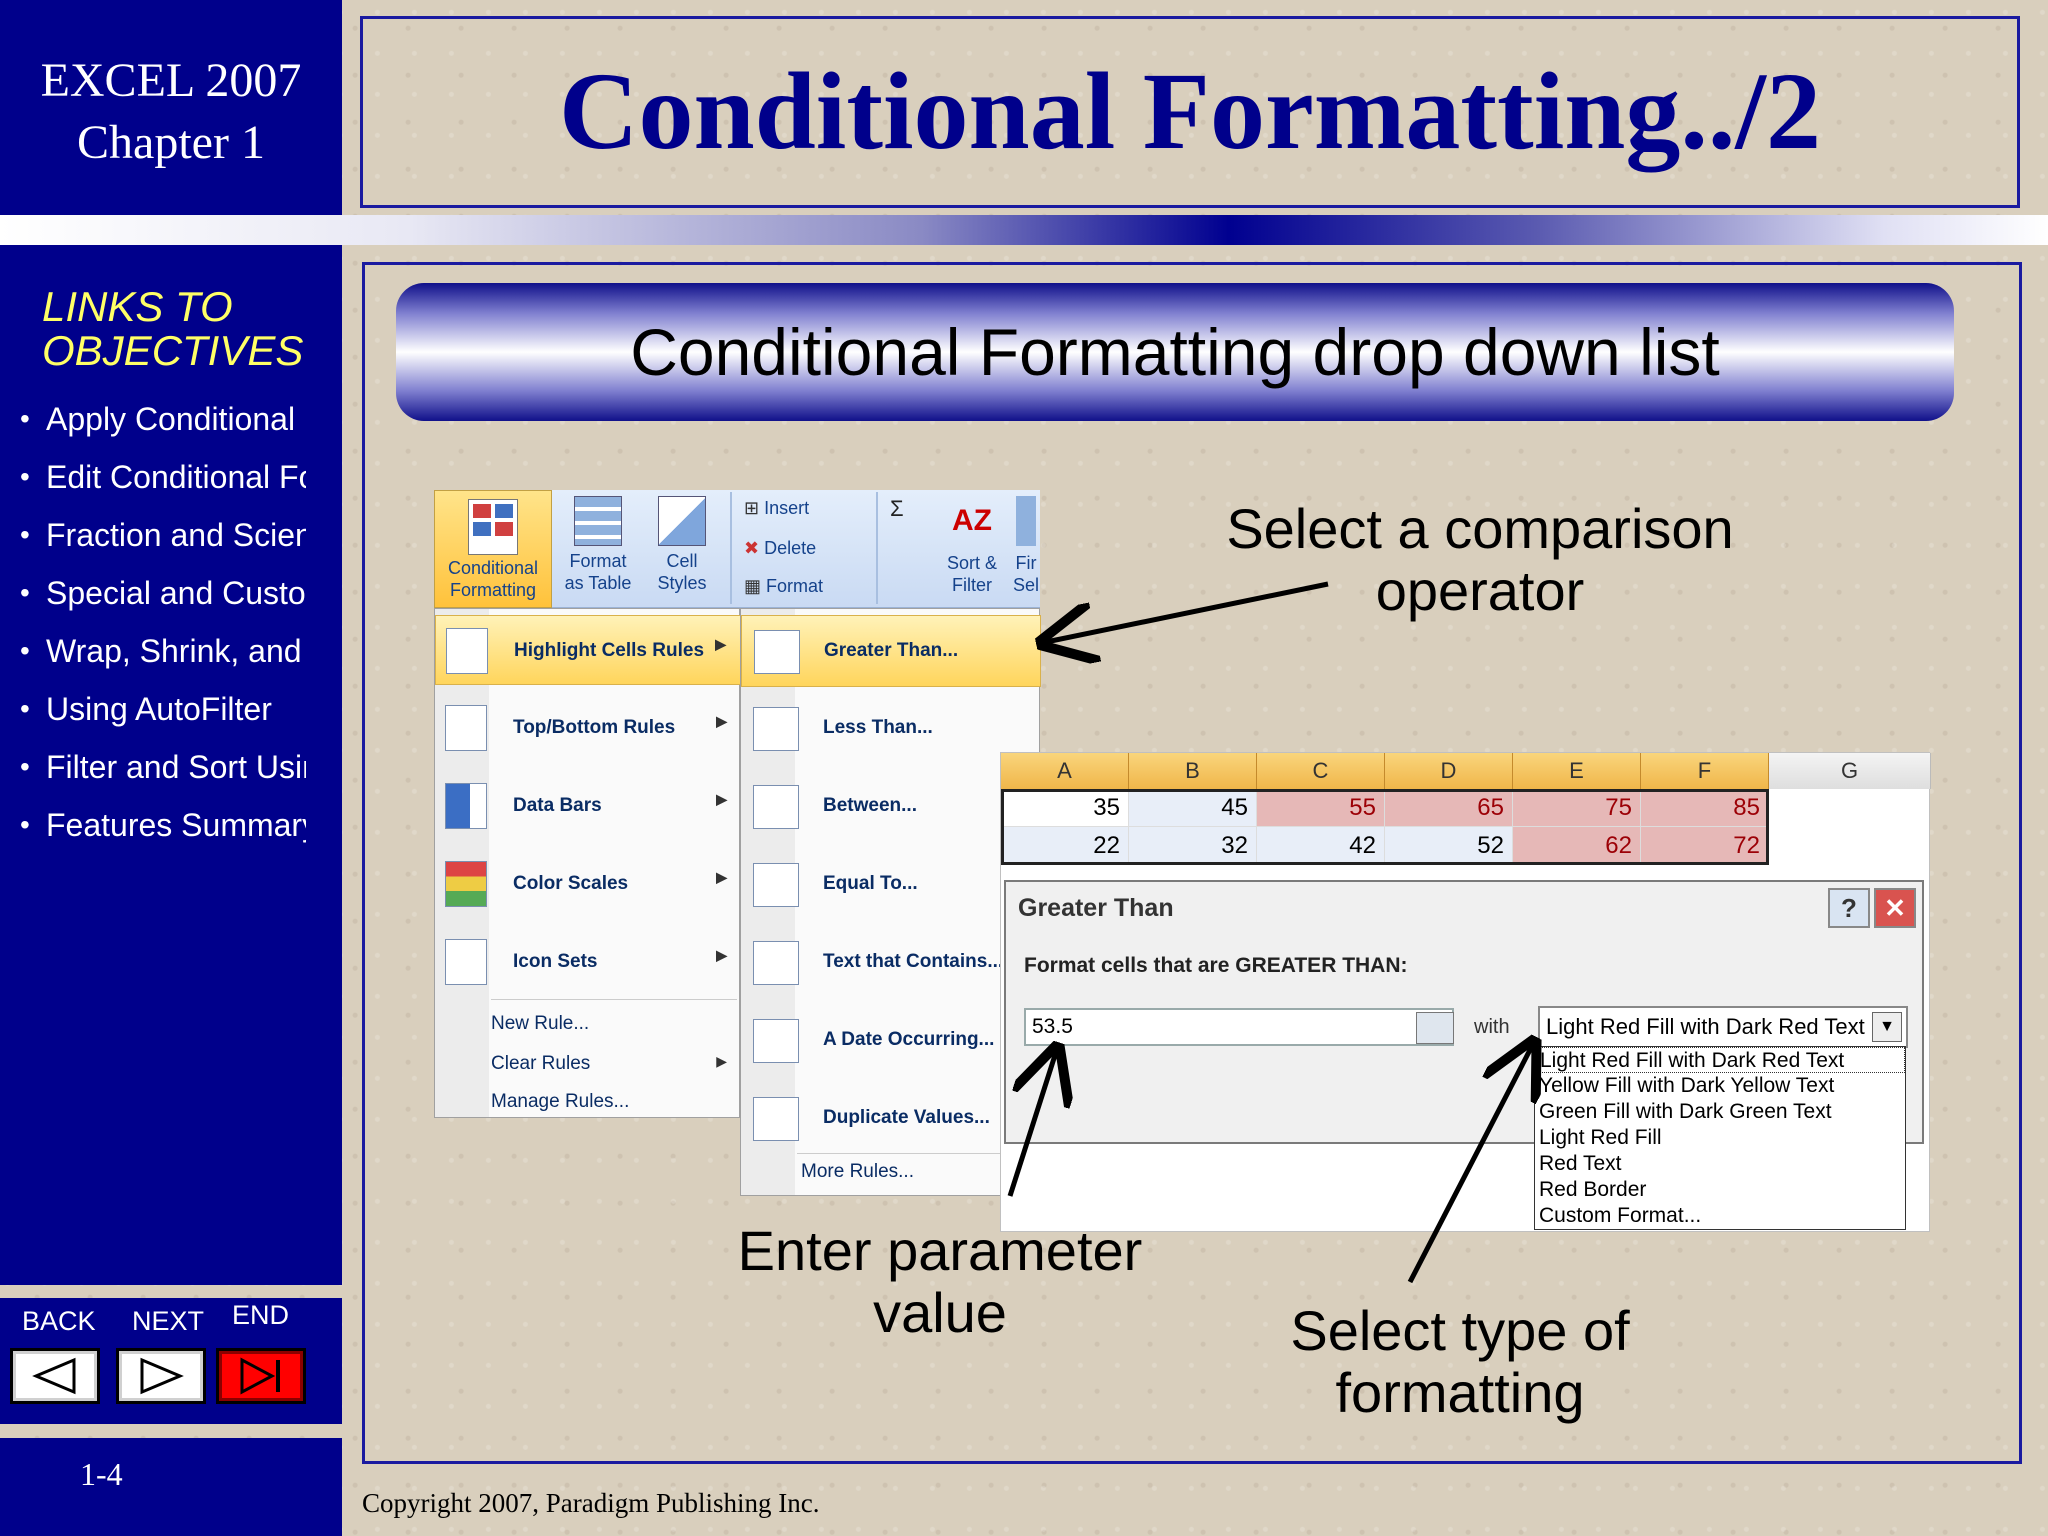 This screenshot has height=1536, width=2048. Describe the element at coordinates (591, 1503) in the screenshot. I see `copyright: Copyright 2007, Paradigm Publishing Inc.` at that location.